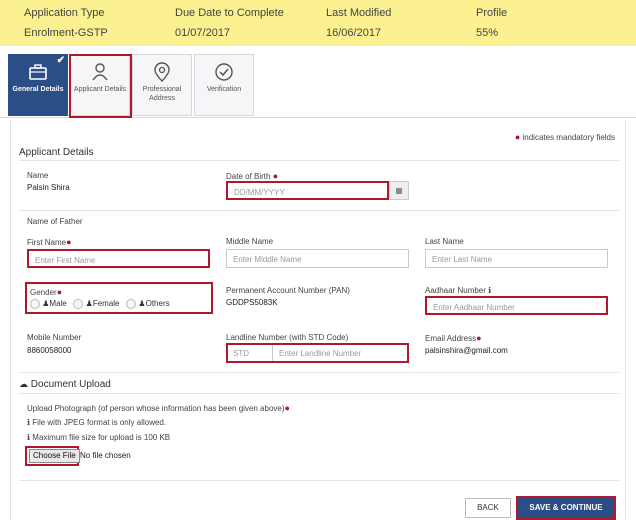  Describe the element at coordinates (458, 290) in the screenshot. I see `aadhaar-label: Aadhaar Number ℹ` at that location.